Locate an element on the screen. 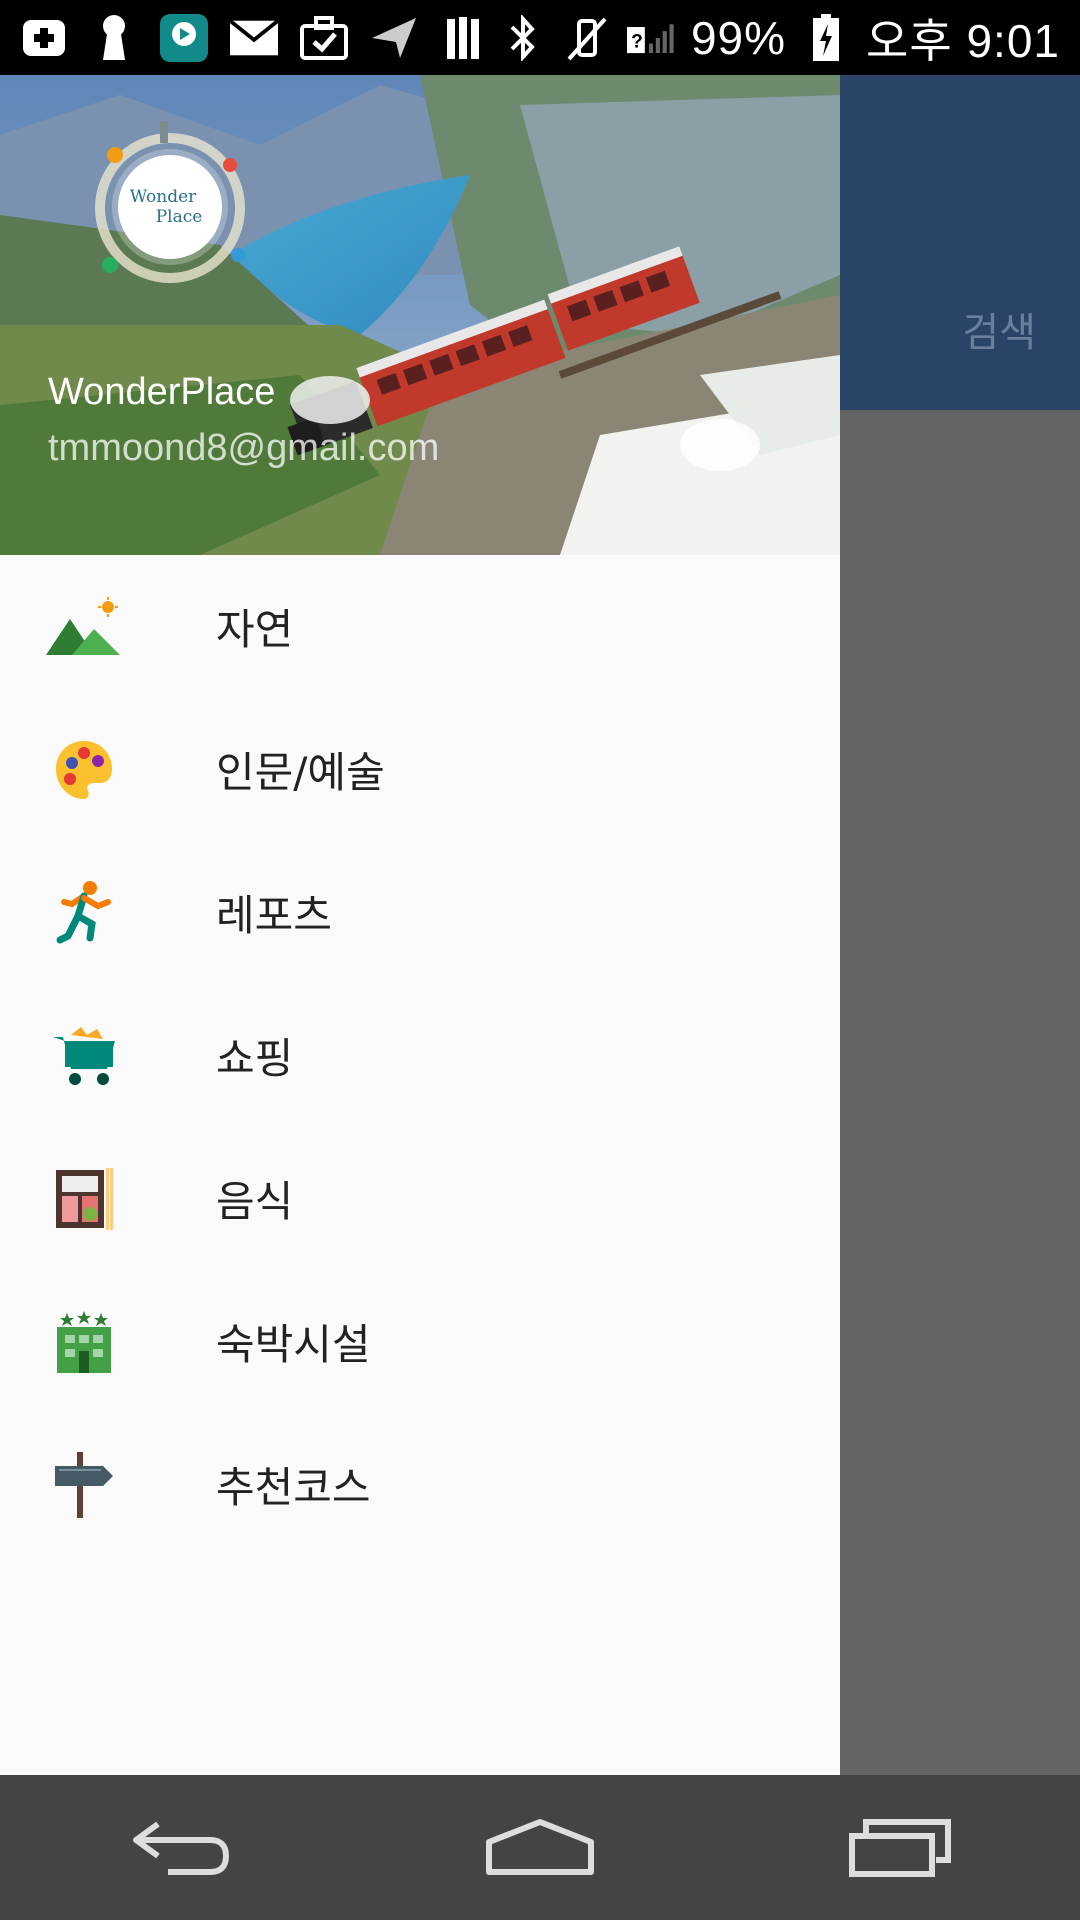 This screenshot has width=1080, height=1920. home-icon is located at coordinates (540, 1846).